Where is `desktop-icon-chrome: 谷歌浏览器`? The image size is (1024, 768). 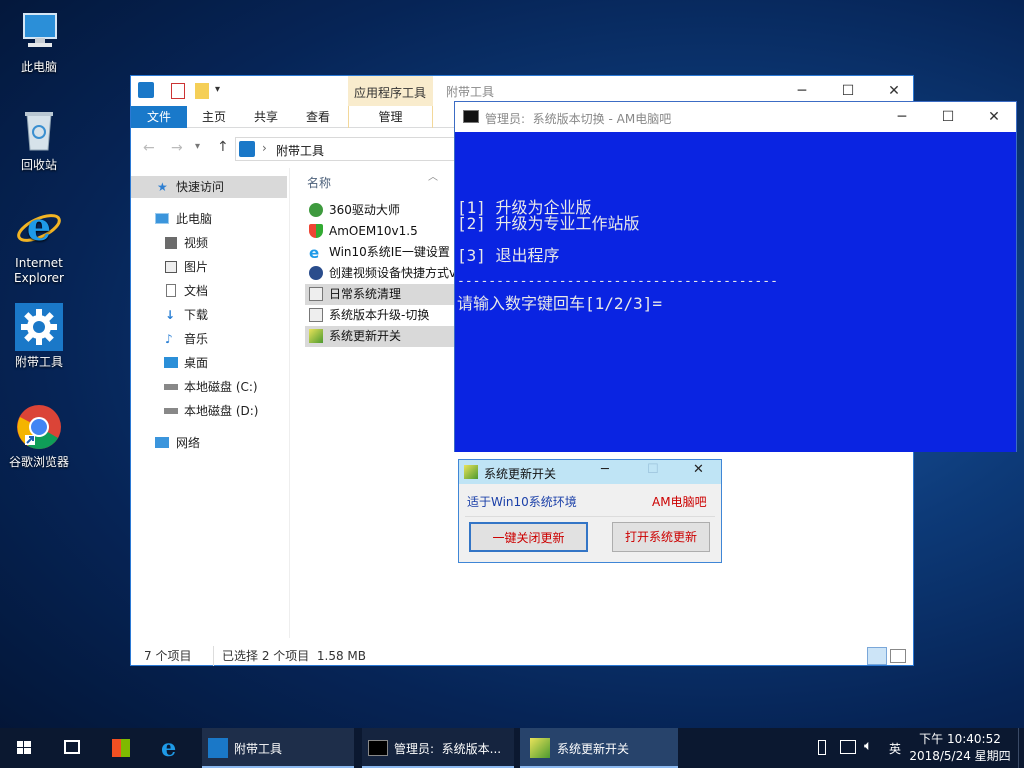
desktop-icon-chrome: 谷歌浏览器 is located at coordinates (39, 436).